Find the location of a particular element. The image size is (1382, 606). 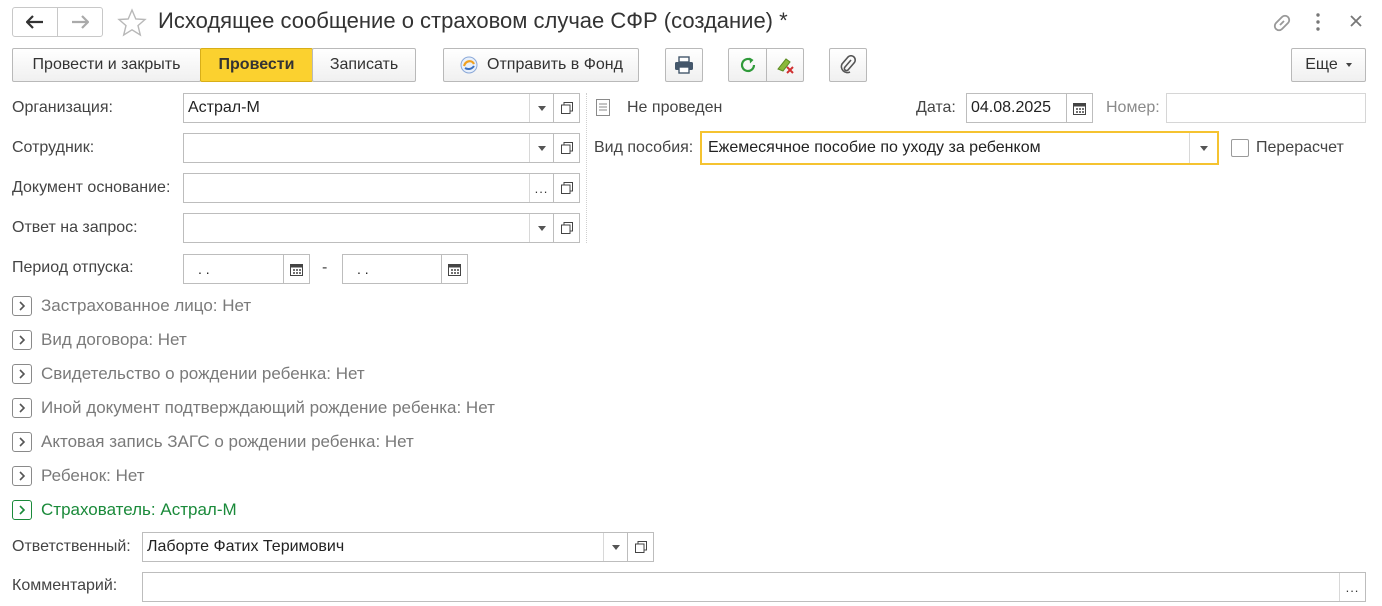

group-expander-other-birth-doc is located at coordinates (22, 408).